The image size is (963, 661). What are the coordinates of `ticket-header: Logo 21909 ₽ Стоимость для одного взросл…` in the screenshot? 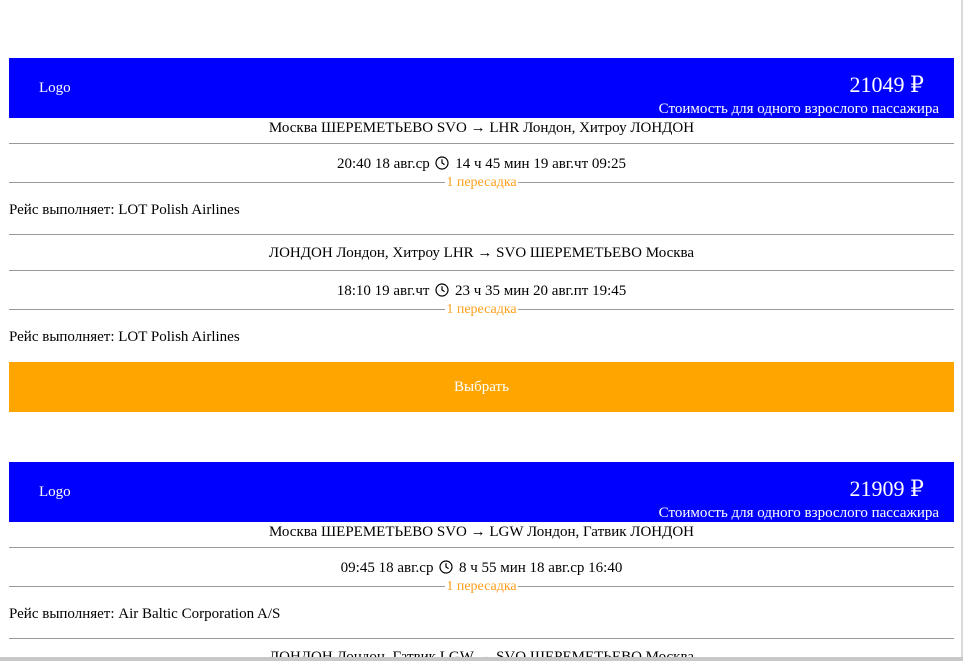 It's located at (481, 492).